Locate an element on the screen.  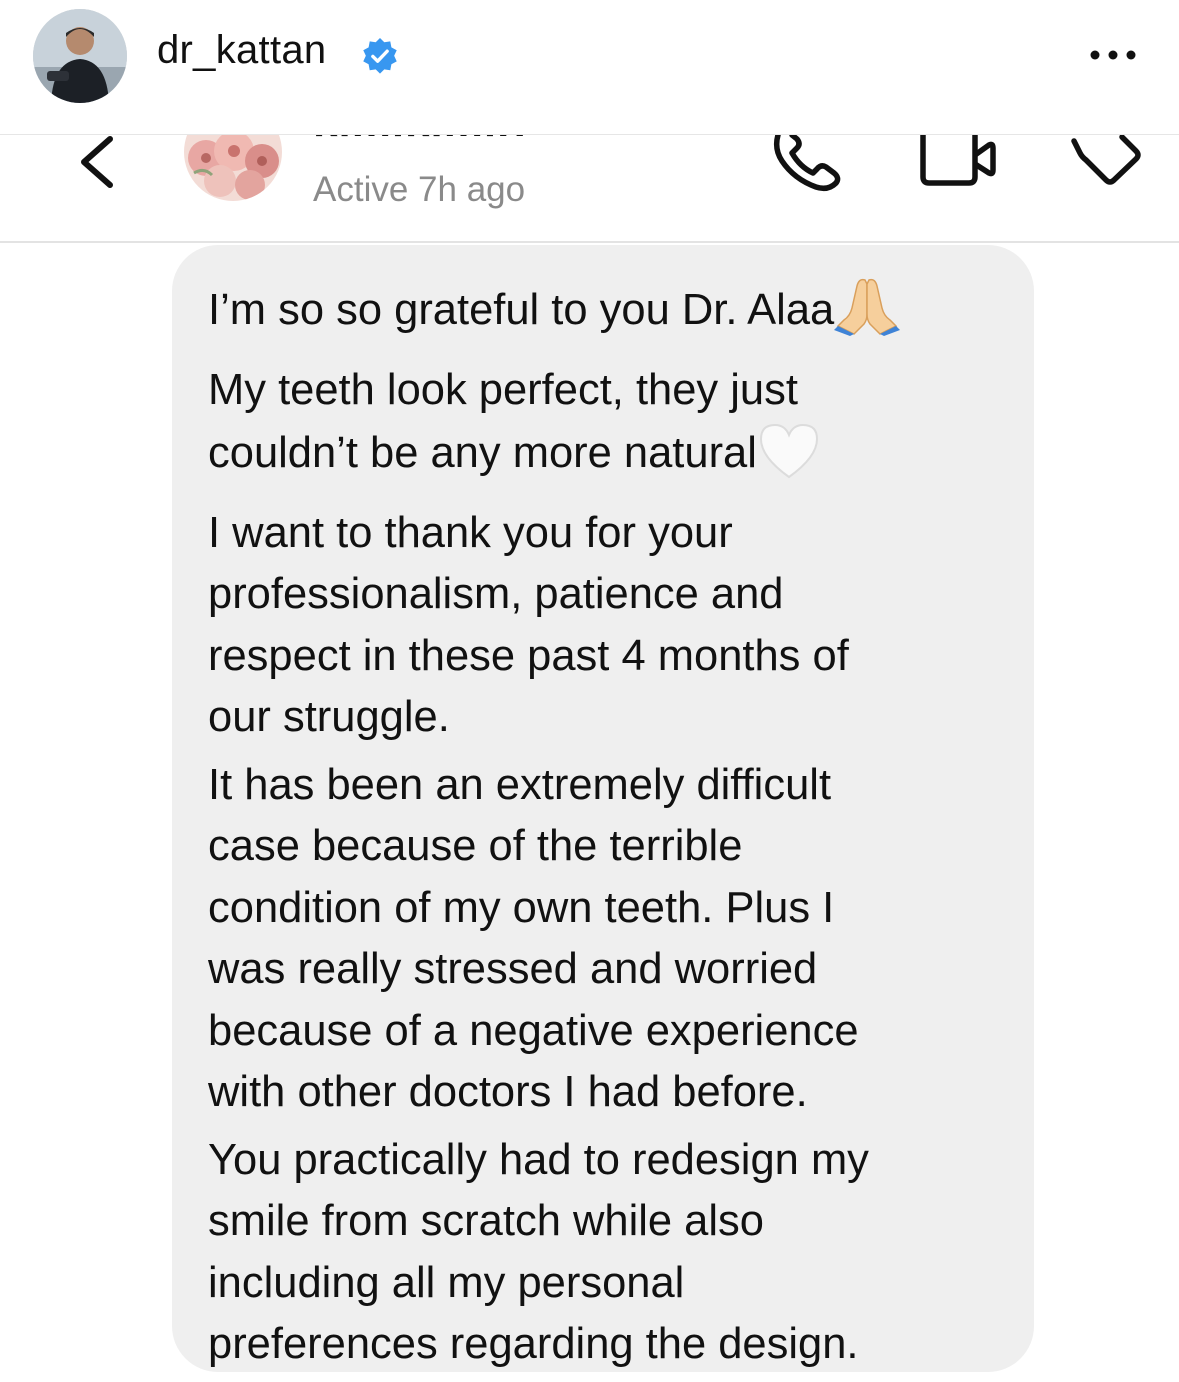
message-paragraph: I’m so so grateful to you Dr. Alaa is located at coordinates (603, 314).